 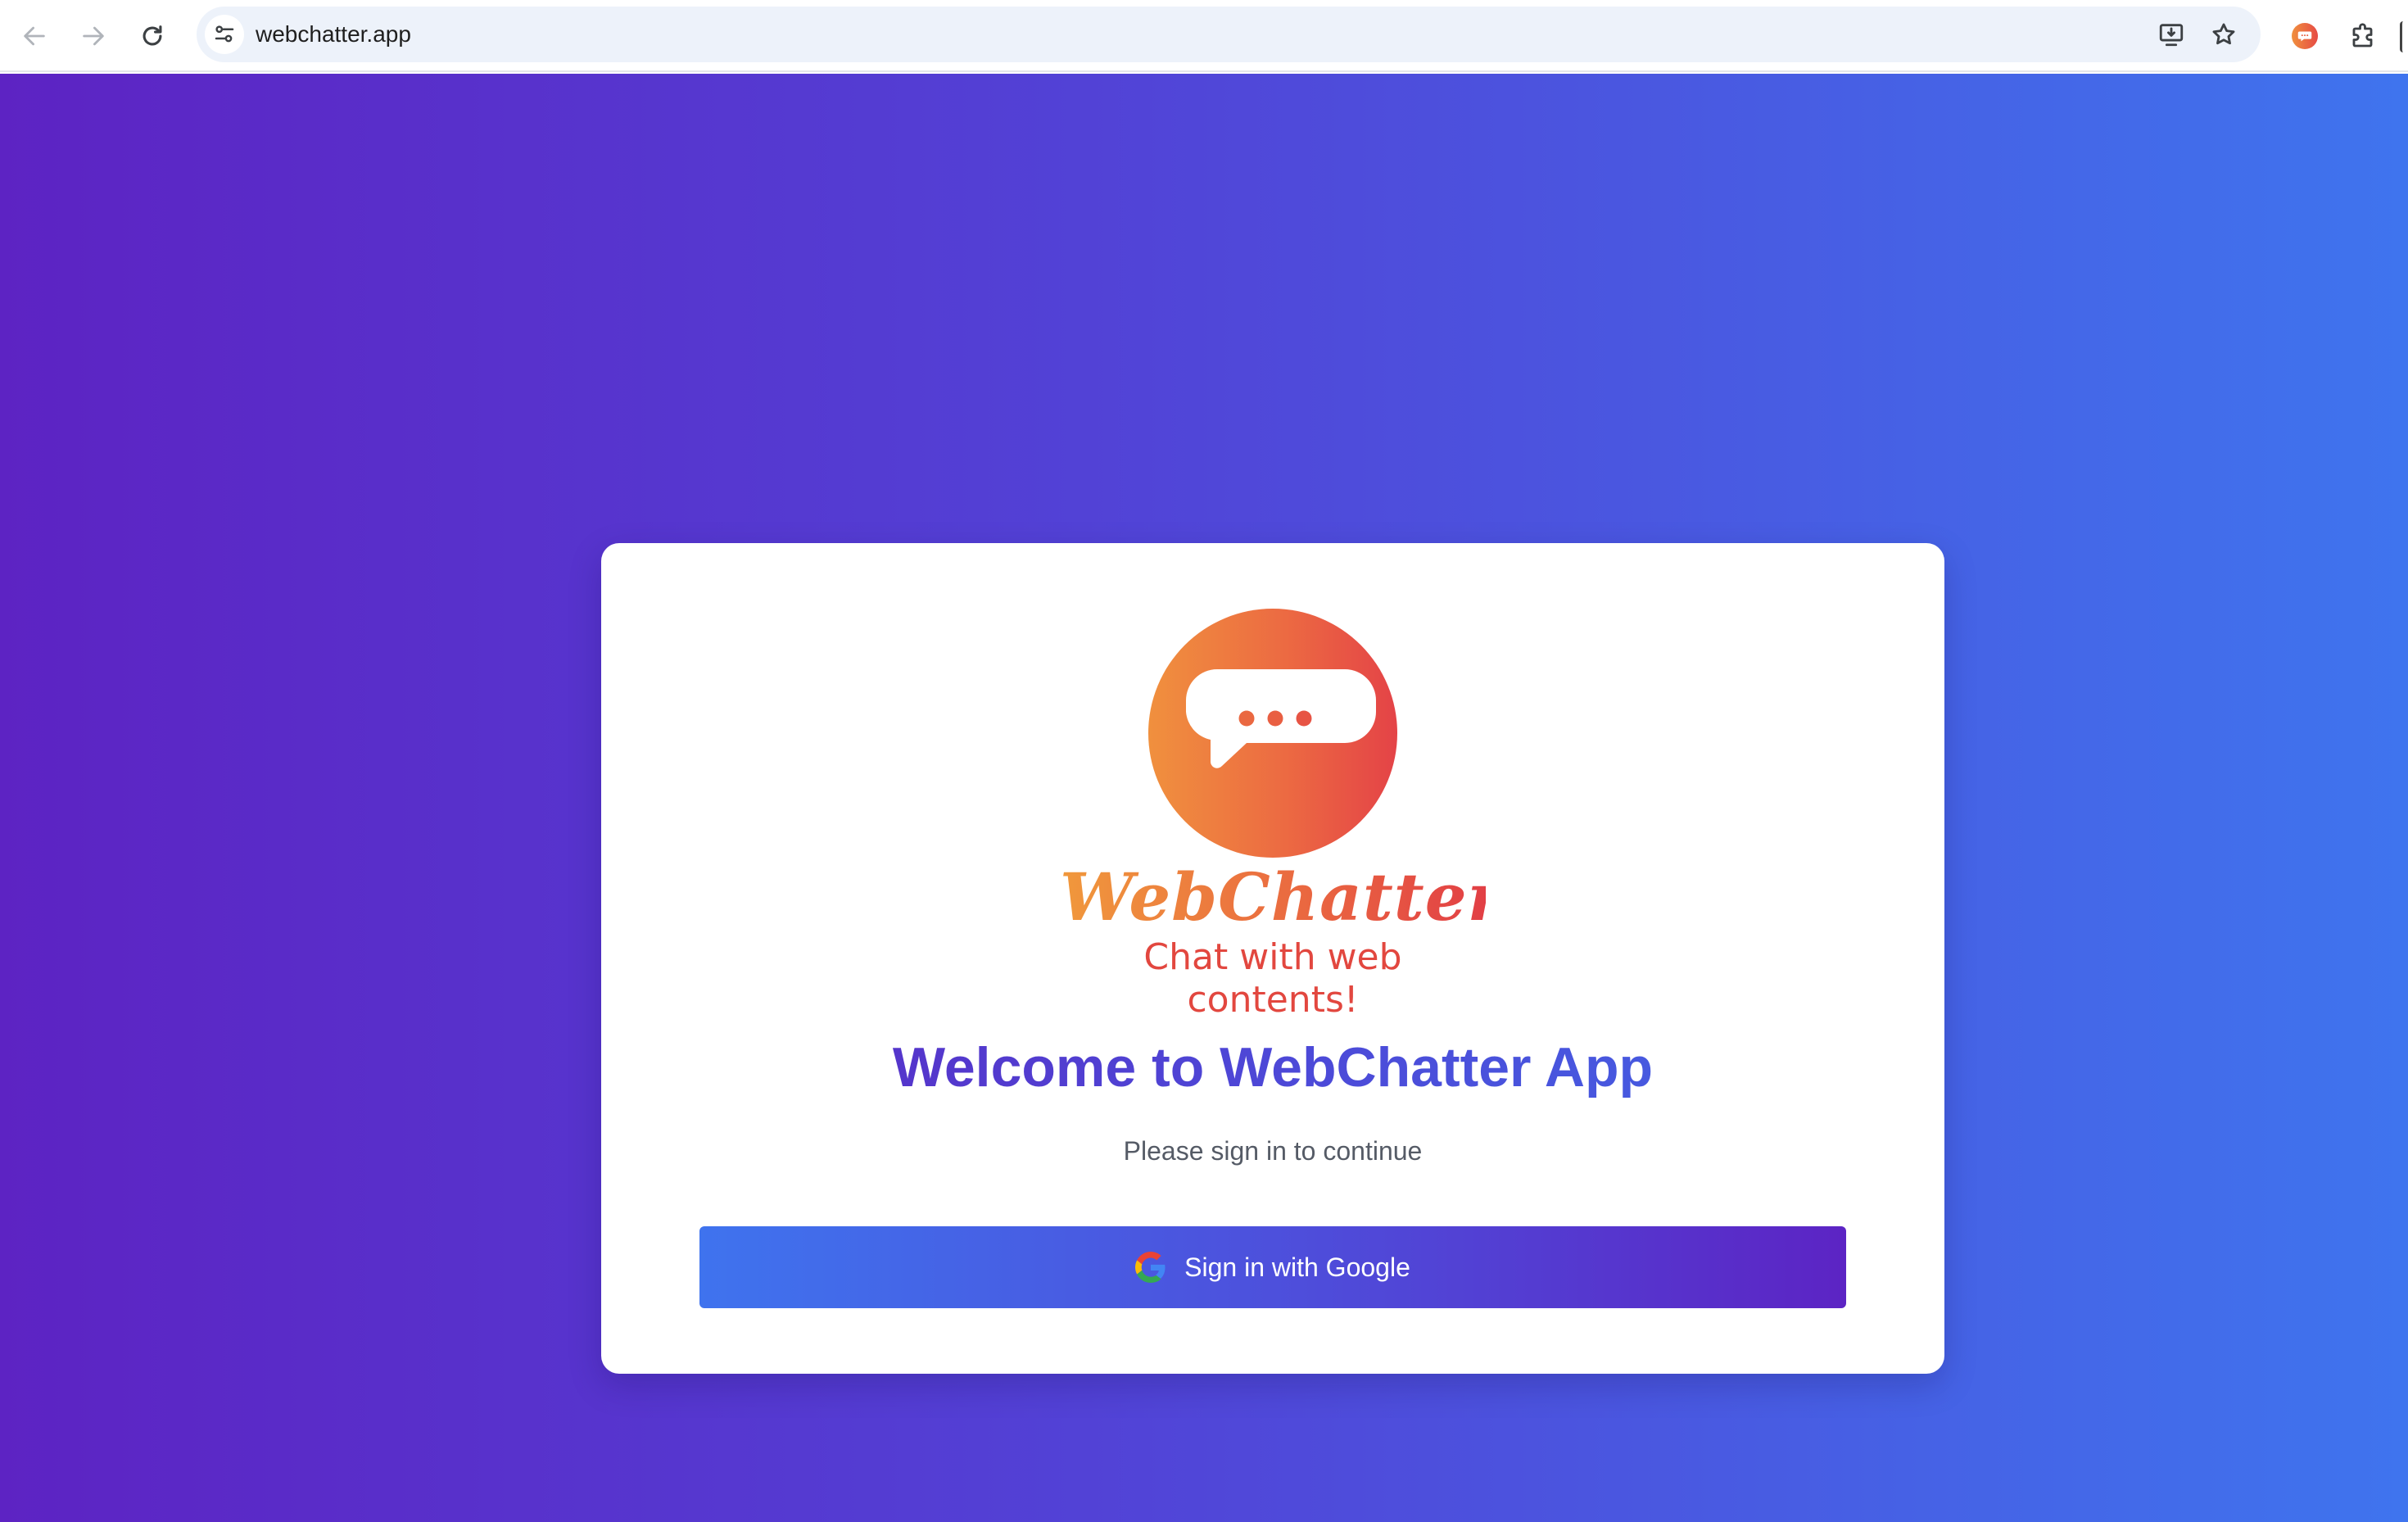 I want to click on arrow-right-icon, so click(x=93, y=36).